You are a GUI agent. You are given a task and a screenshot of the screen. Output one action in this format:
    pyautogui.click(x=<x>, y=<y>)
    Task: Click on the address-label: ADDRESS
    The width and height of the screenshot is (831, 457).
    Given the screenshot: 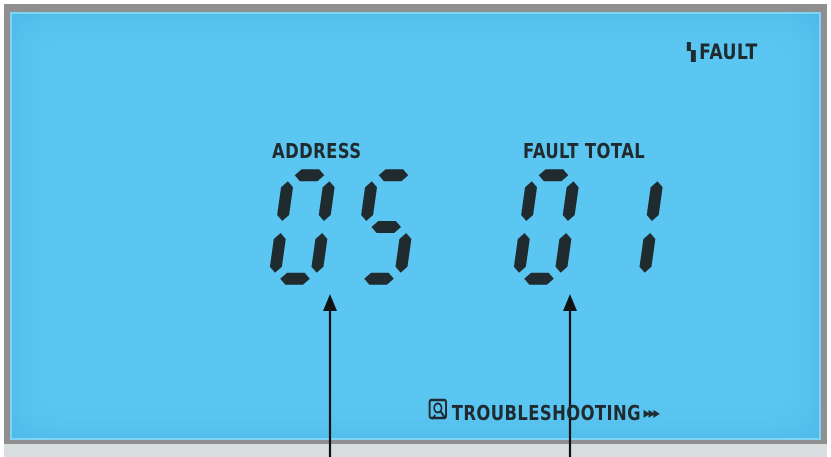 What is the action you would take?
    pyautogui.click(x=317, y=151)
    